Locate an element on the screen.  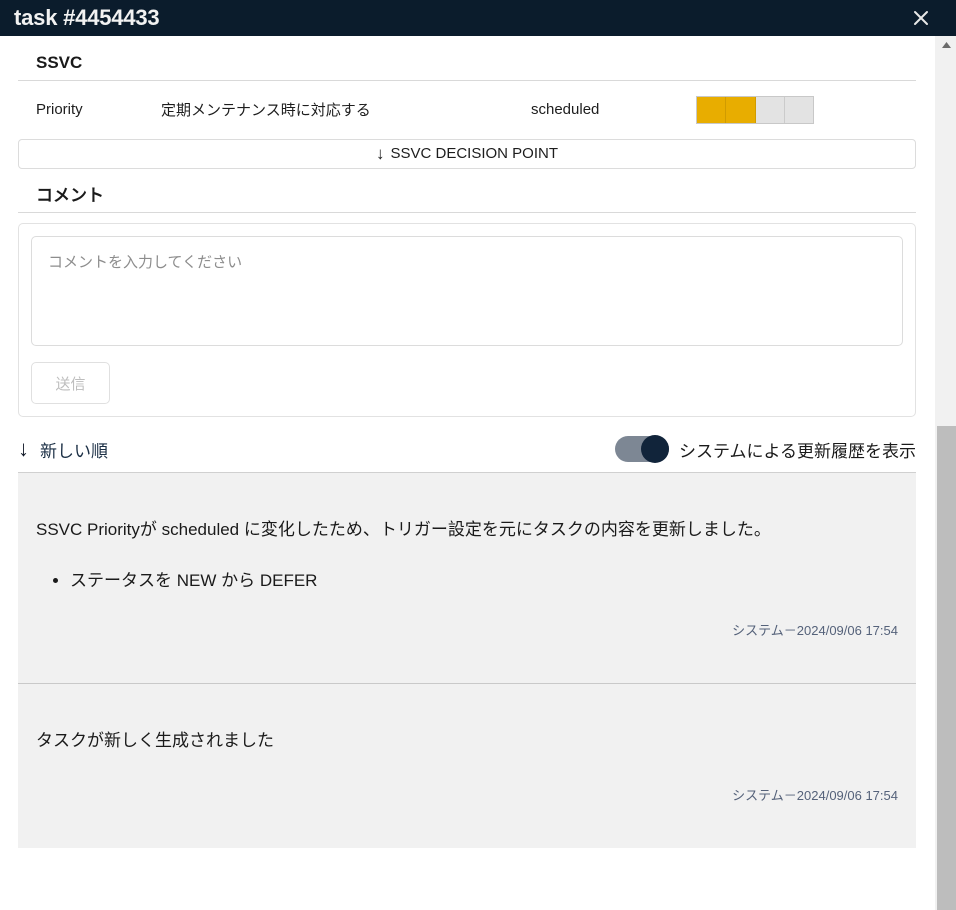
scrollbar-thumb is located at coordinates (946, 668).